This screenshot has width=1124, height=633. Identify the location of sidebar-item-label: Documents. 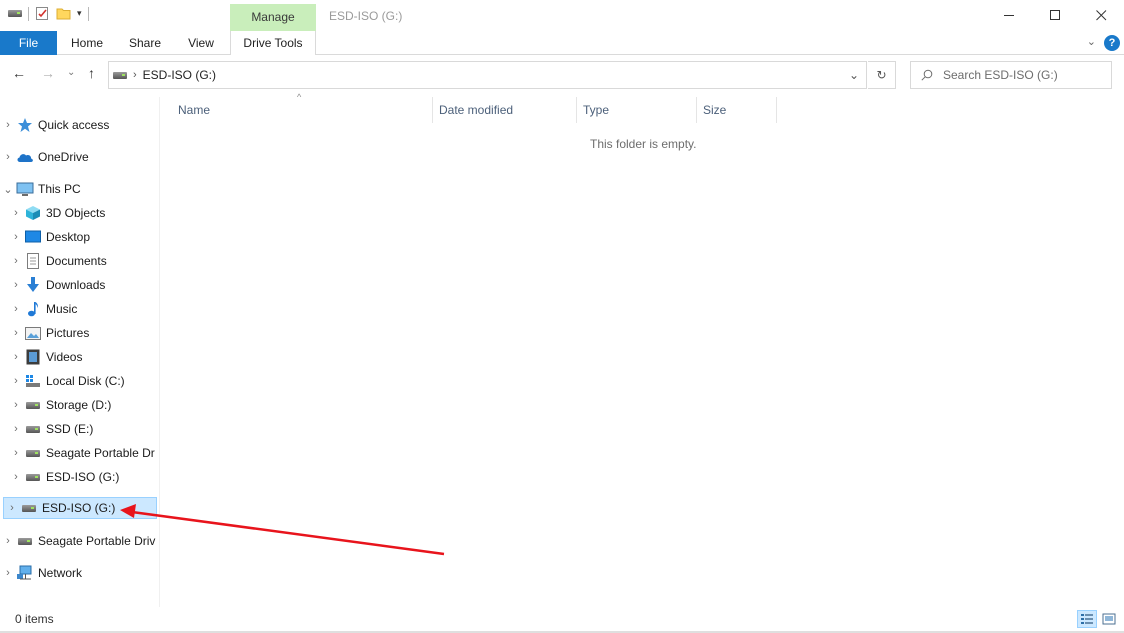
(76, 261).